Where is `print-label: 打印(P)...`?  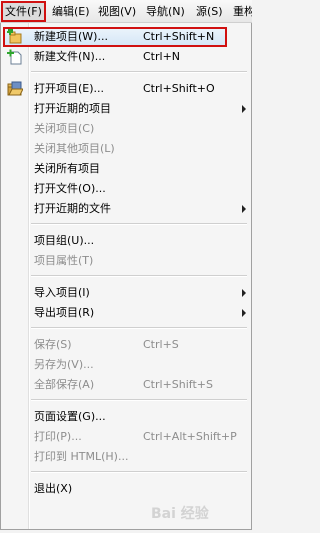 print-label: 打印(P)... is located at coordinates (58, 436).